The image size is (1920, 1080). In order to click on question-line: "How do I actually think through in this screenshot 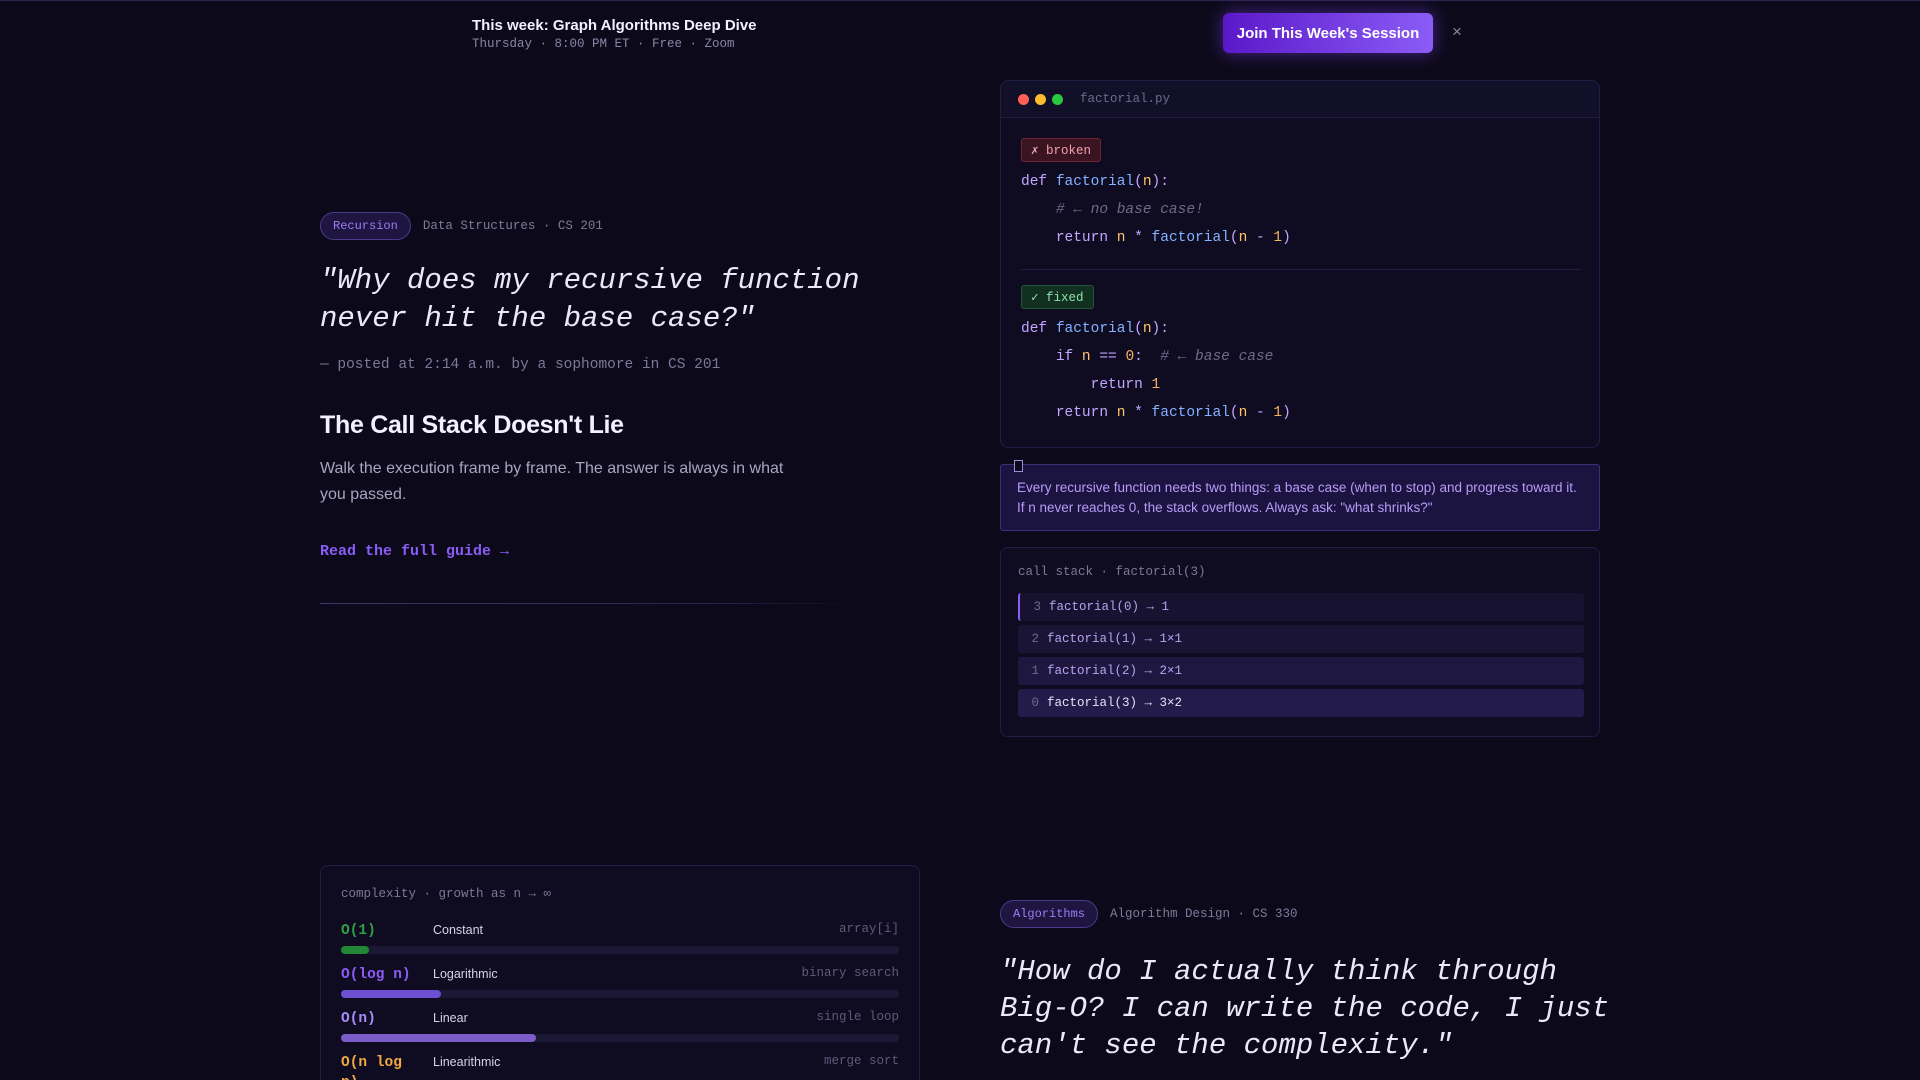, I will do `click(1278, 971)`.